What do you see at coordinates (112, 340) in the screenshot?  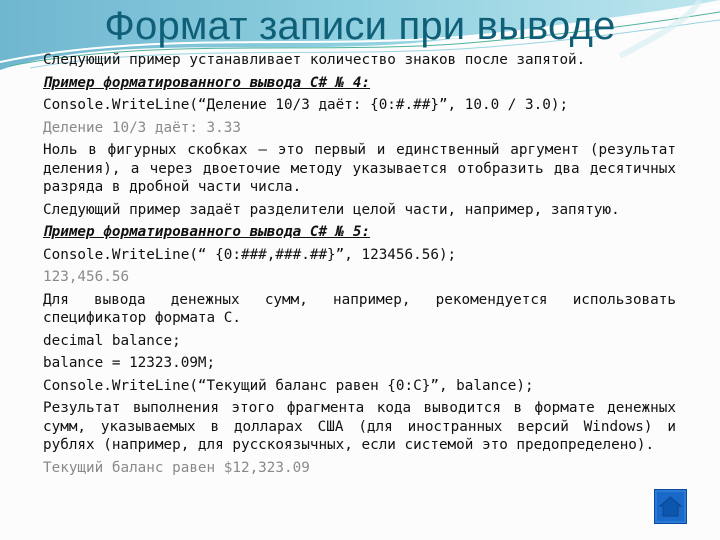 I see `currency-code-line: decimal balance;` at bounding box center [112, 340].